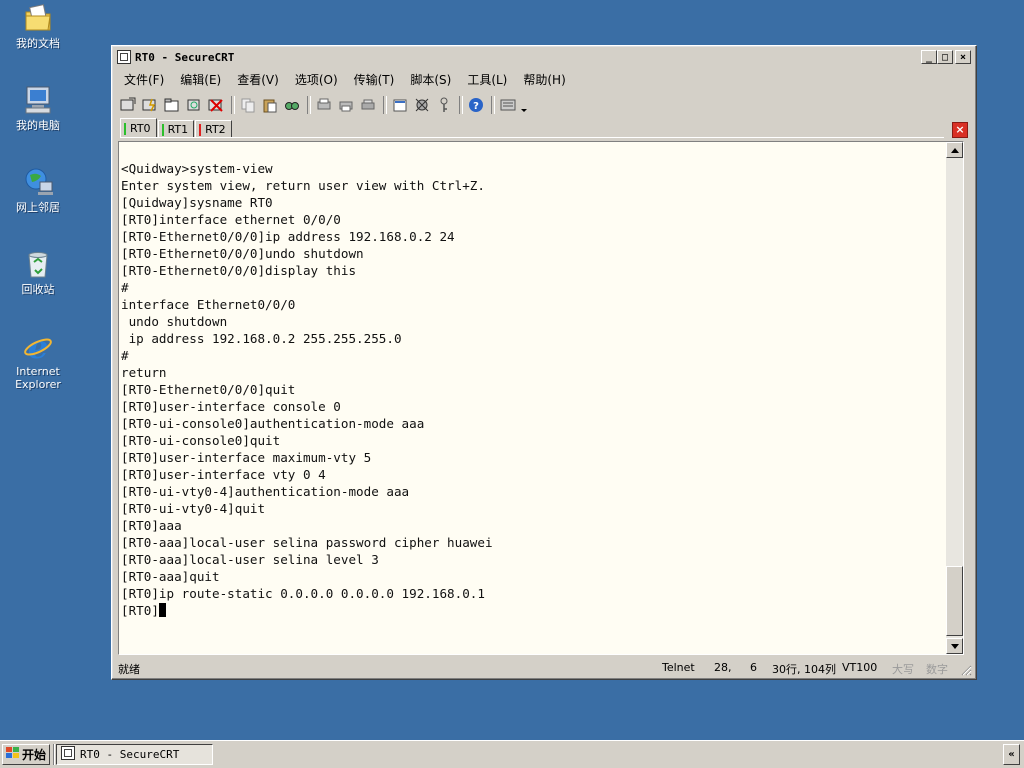  I want to click on menu-transfer: 传输(T), so click(374, 80).